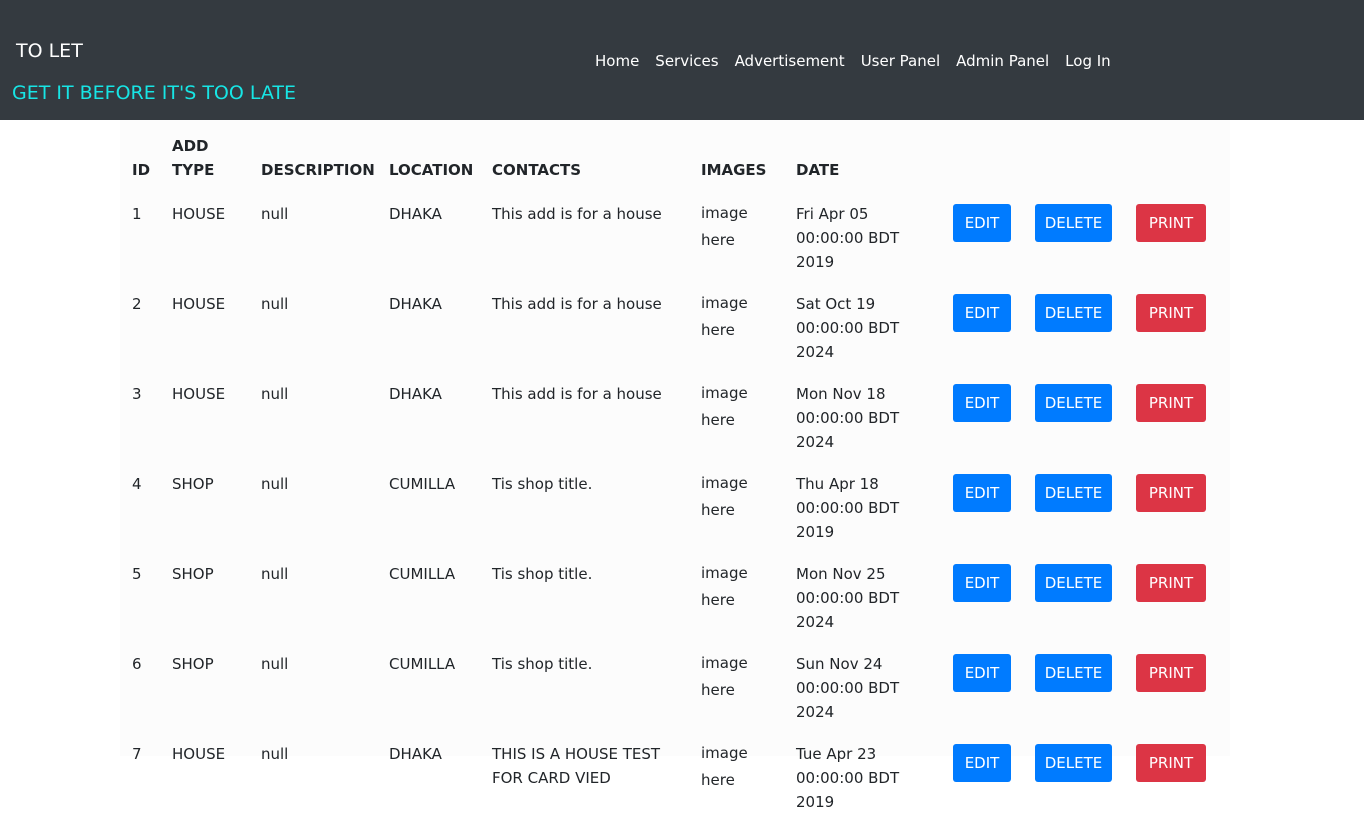 The image size is (1364, 822). What do you see at coordinates (137, 574) in the screenshot?
I see `cell-id: 5` at bounding box center [137, 574].